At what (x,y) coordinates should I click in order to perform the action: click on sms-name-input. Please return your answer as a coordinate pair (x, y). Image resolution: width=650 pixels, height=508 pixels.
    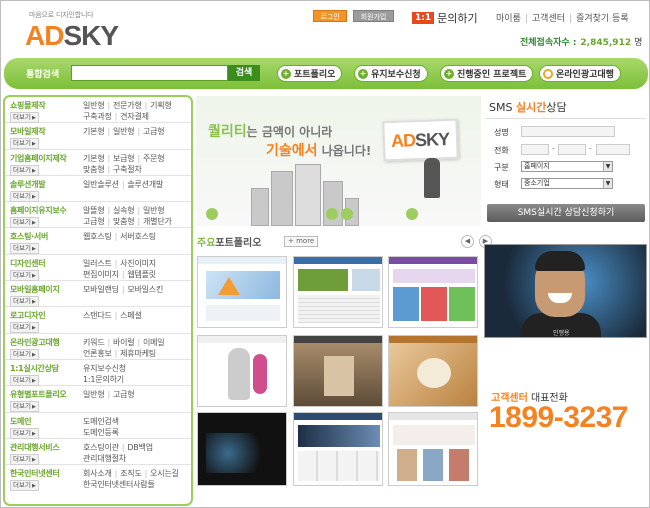
    Looking at the image, I should click on (568, 131).